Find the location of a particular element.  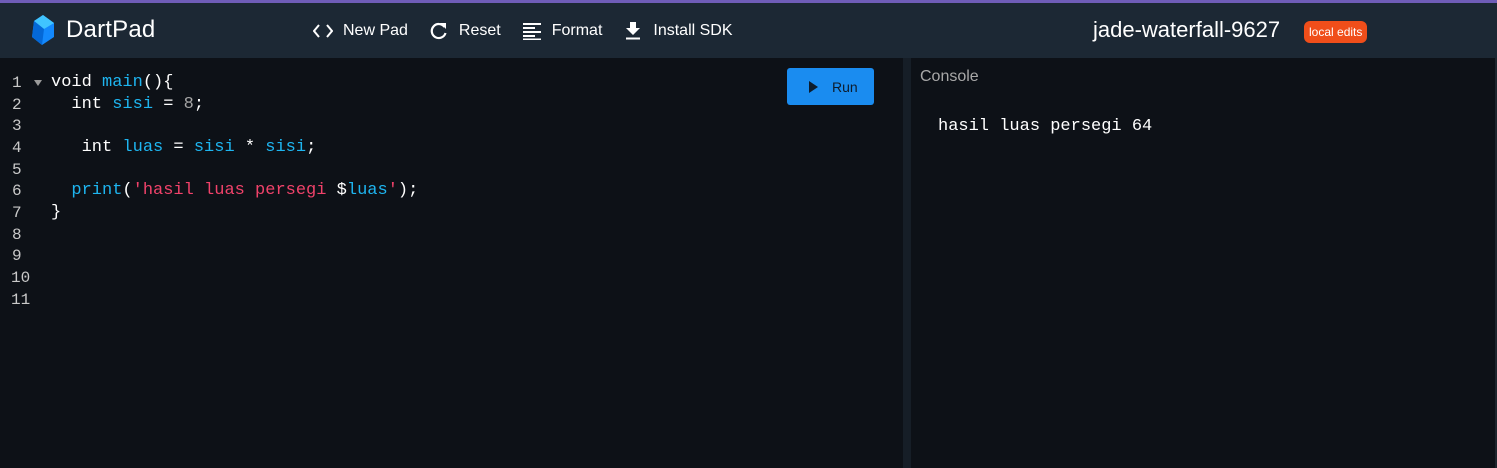

console-output: hasil luas persegi 64 is located at coordinates (1045, 126).